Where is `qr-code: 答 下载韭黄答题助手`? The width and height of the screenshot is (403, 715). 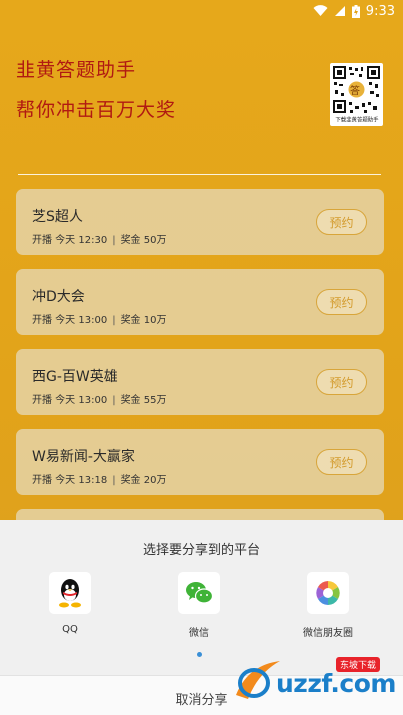
qr-code: 答 下载韭黄答题助手 is located at coordinates (356, 94).